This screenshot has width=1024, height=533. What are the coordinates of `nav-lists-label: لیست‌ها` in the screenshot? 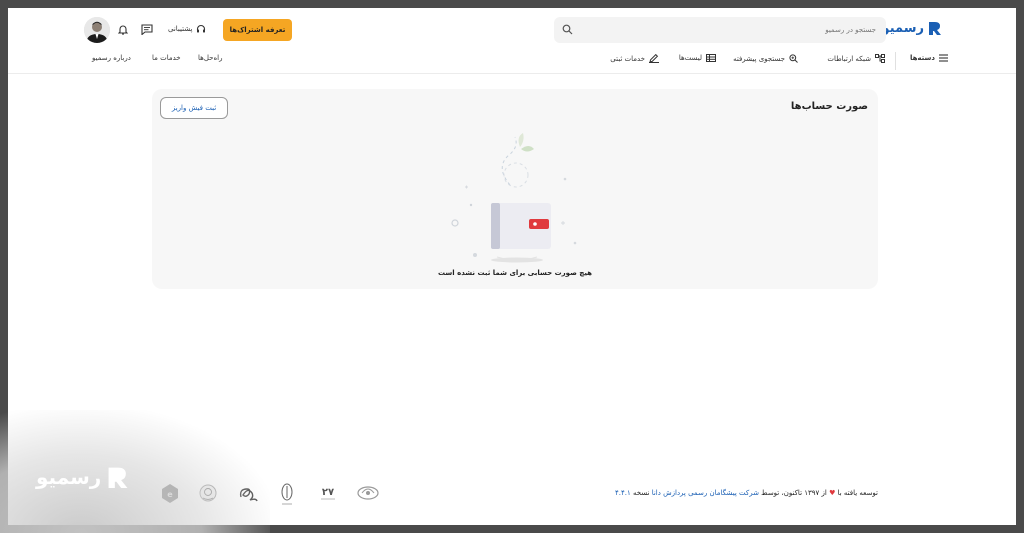 It's located at (690, 58).